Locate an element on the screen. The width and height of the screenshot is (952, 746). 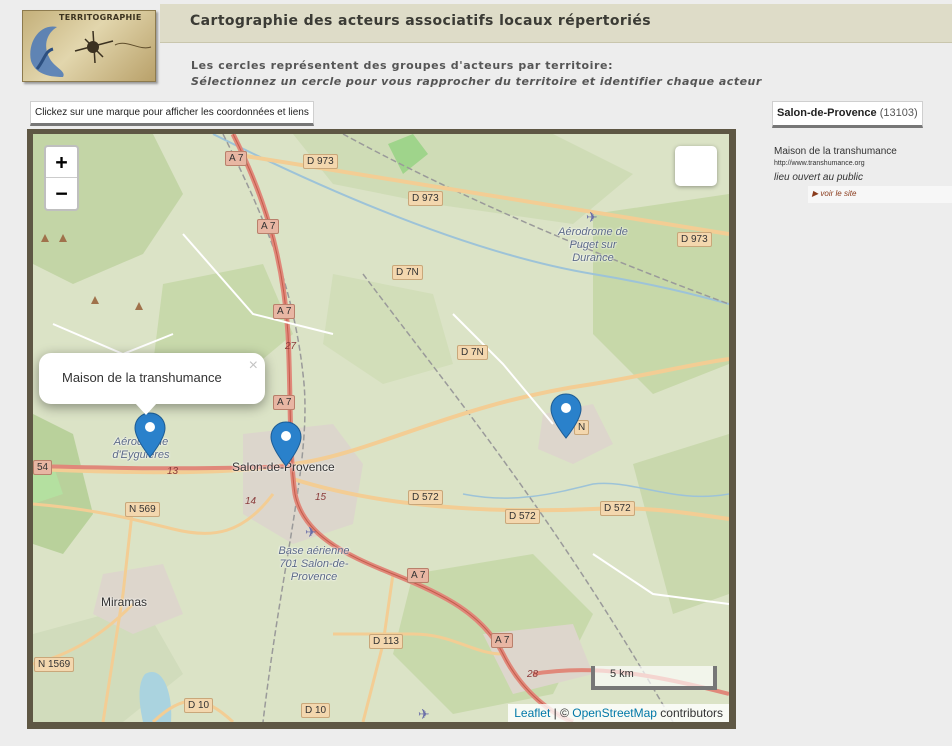
layers-control-button is located at coordinates (696, 166).